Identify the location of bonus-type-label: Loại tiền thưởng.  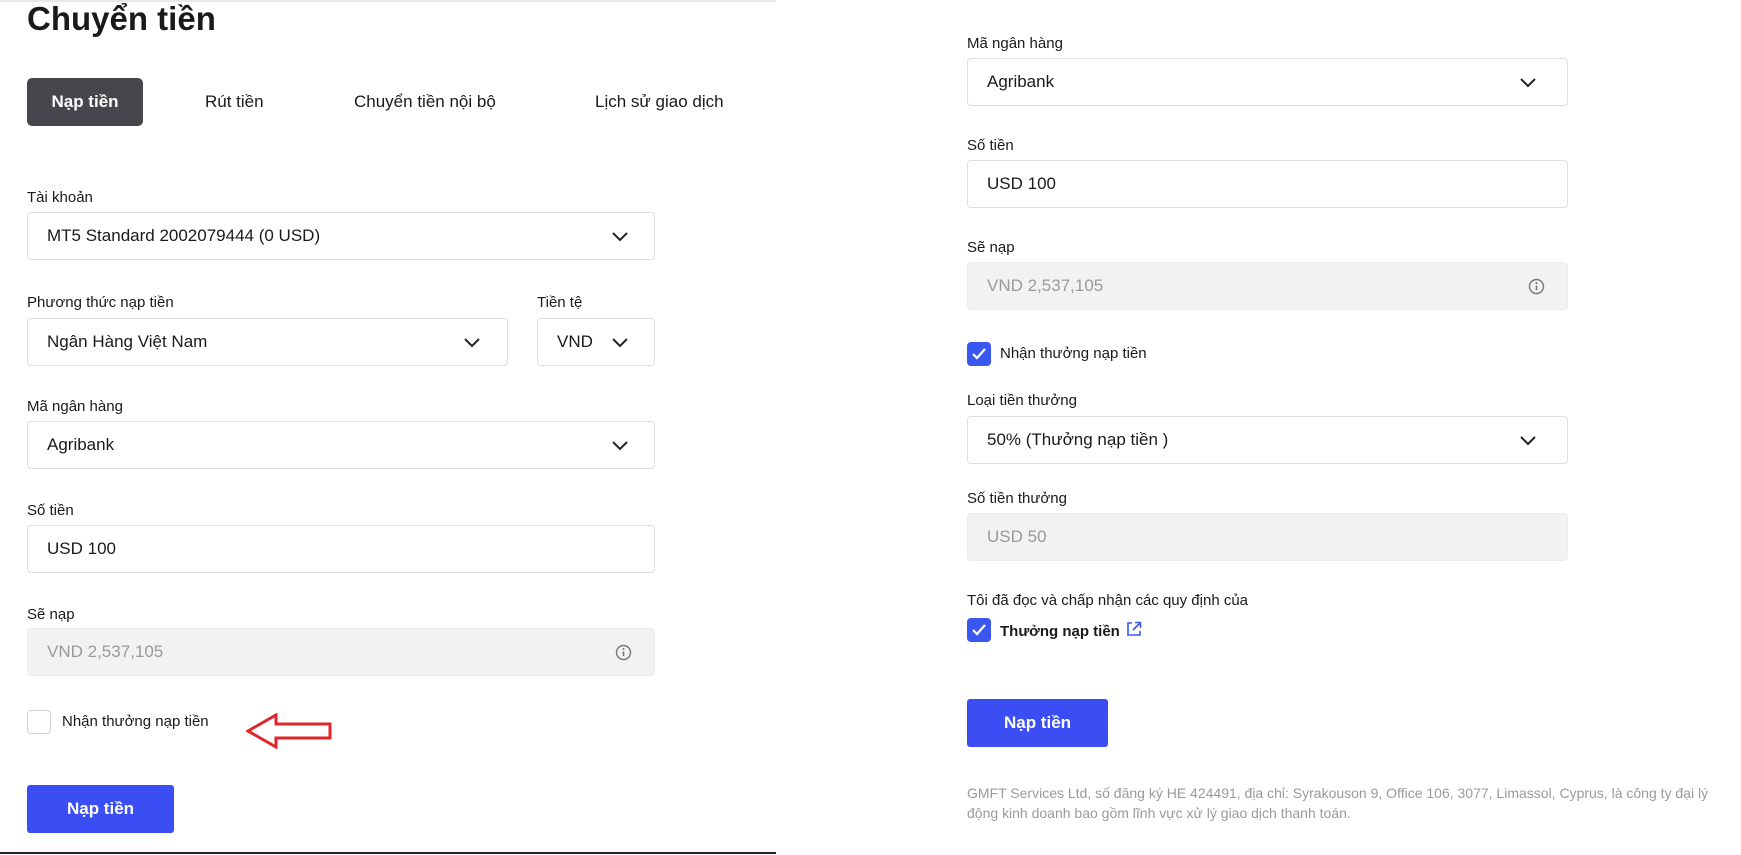
(1022, 400).